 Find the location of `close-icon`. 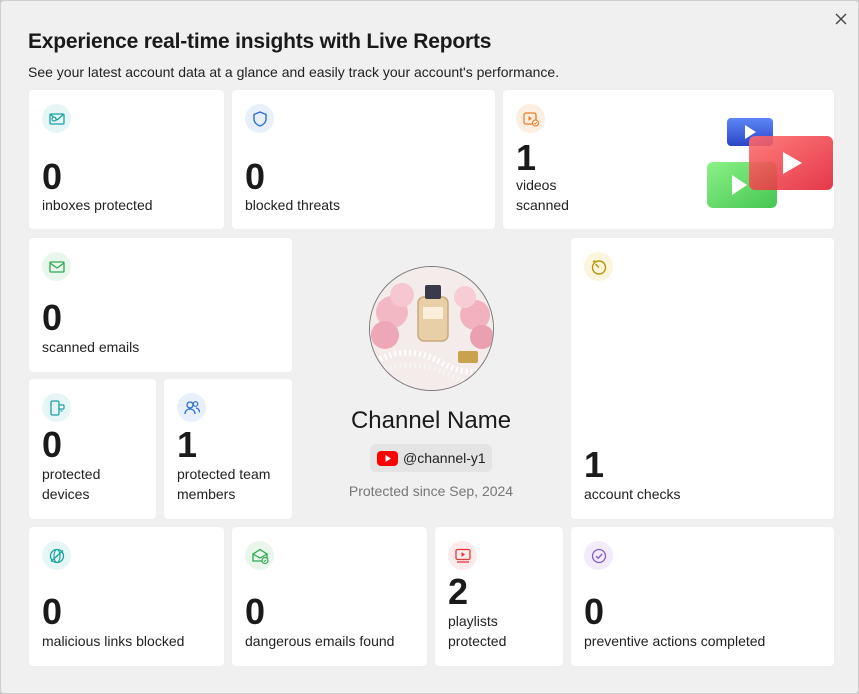

close-icon is located at coordinates (841, 19).